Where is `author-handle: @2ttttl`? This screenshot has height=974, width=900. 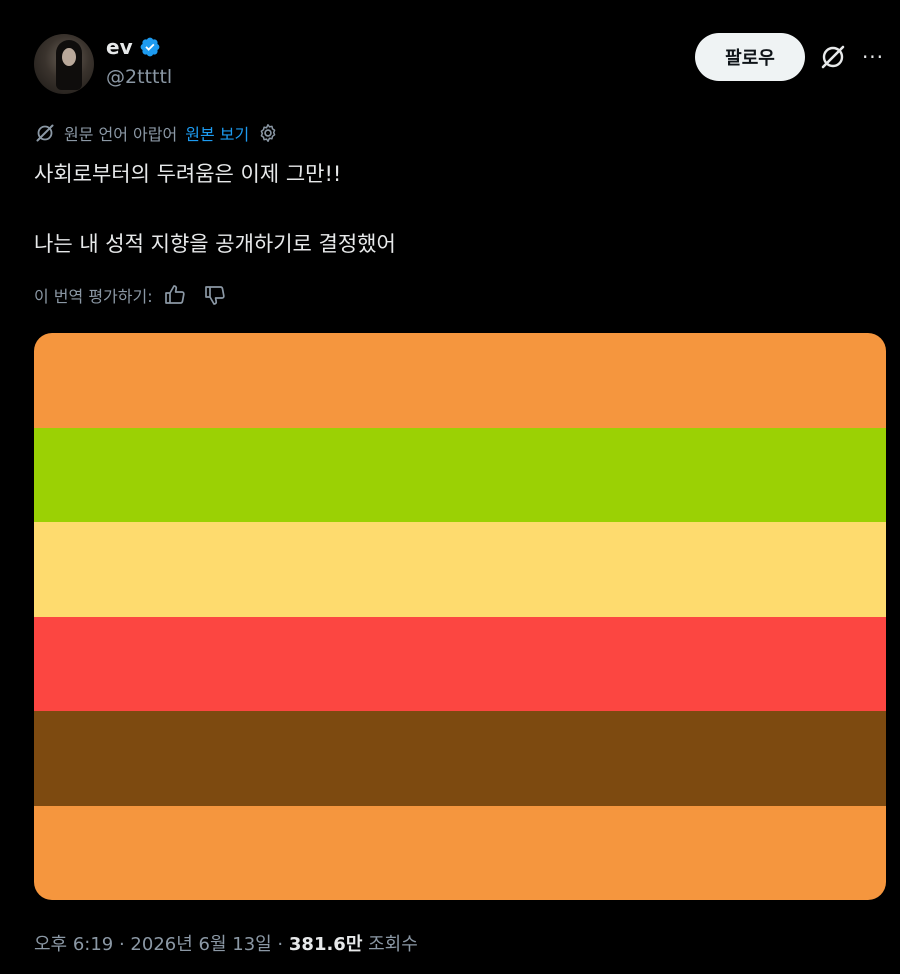
author-handle: @2ttttl is located at coordinates (139, 77).